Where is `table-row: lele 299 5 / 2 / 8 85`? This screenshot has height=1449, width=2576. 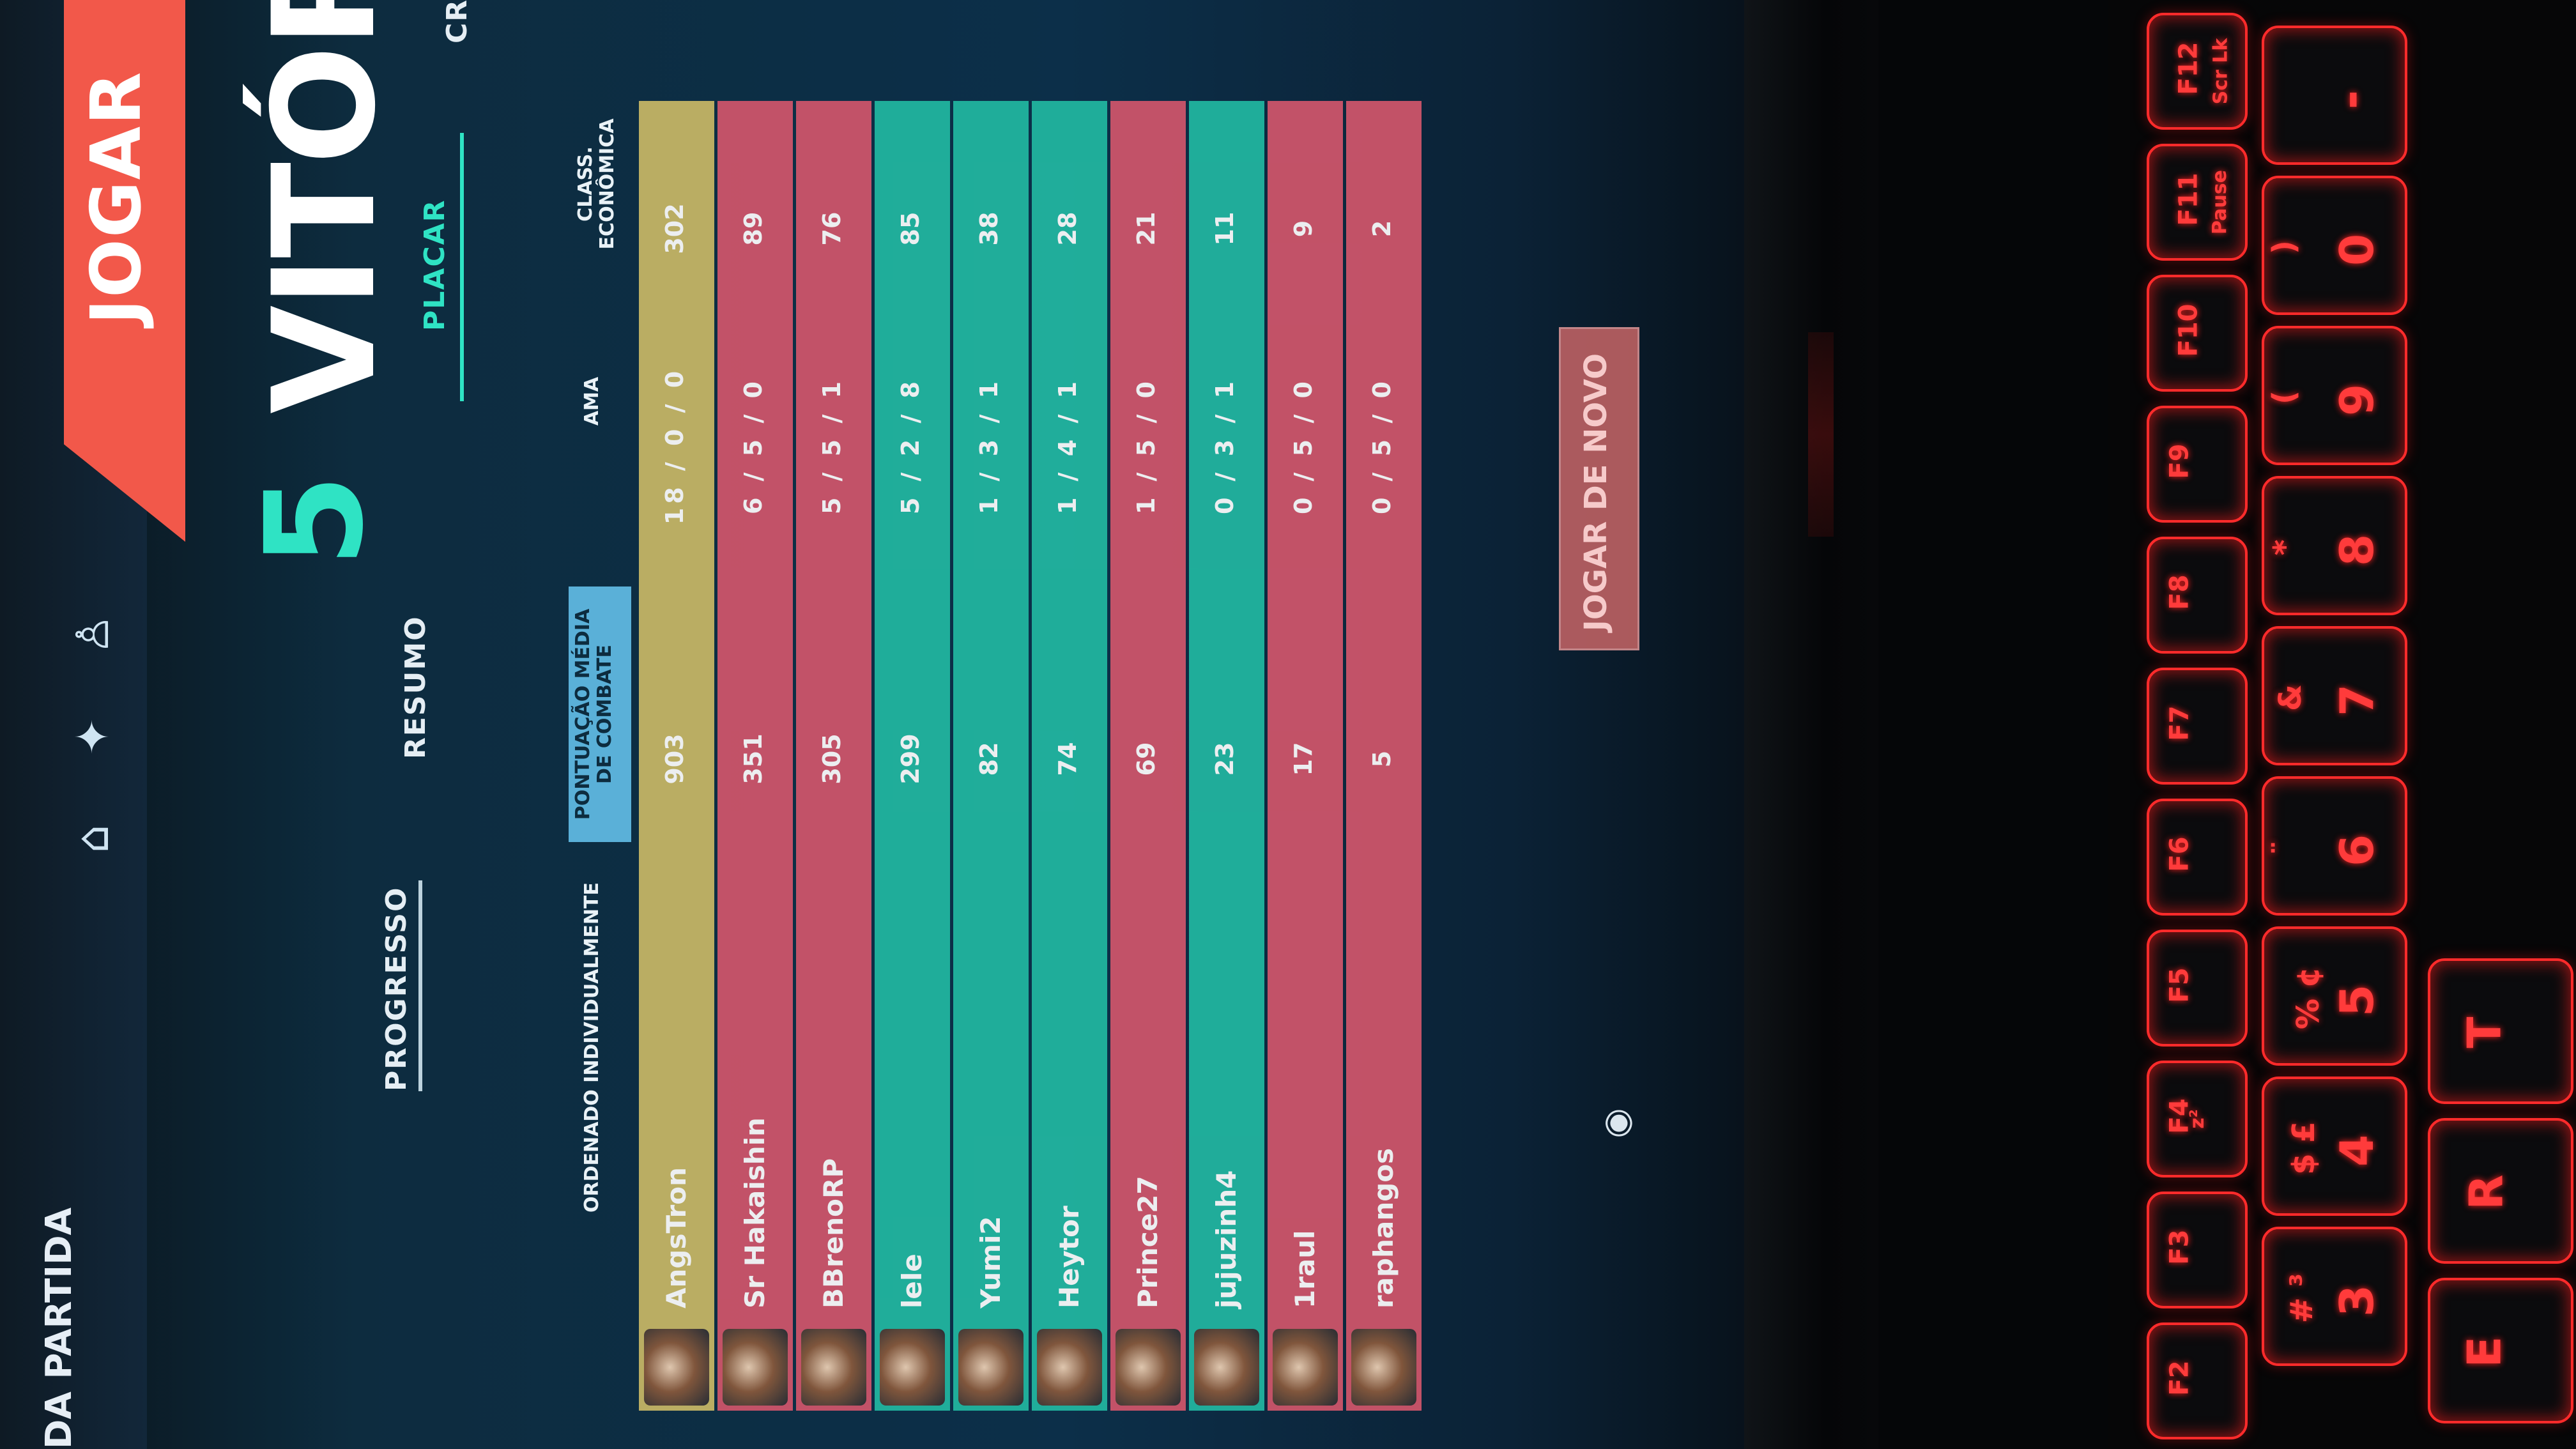
table-row: lele 299 5 / 2 / 8 85 is located at coordinates (912, 756).